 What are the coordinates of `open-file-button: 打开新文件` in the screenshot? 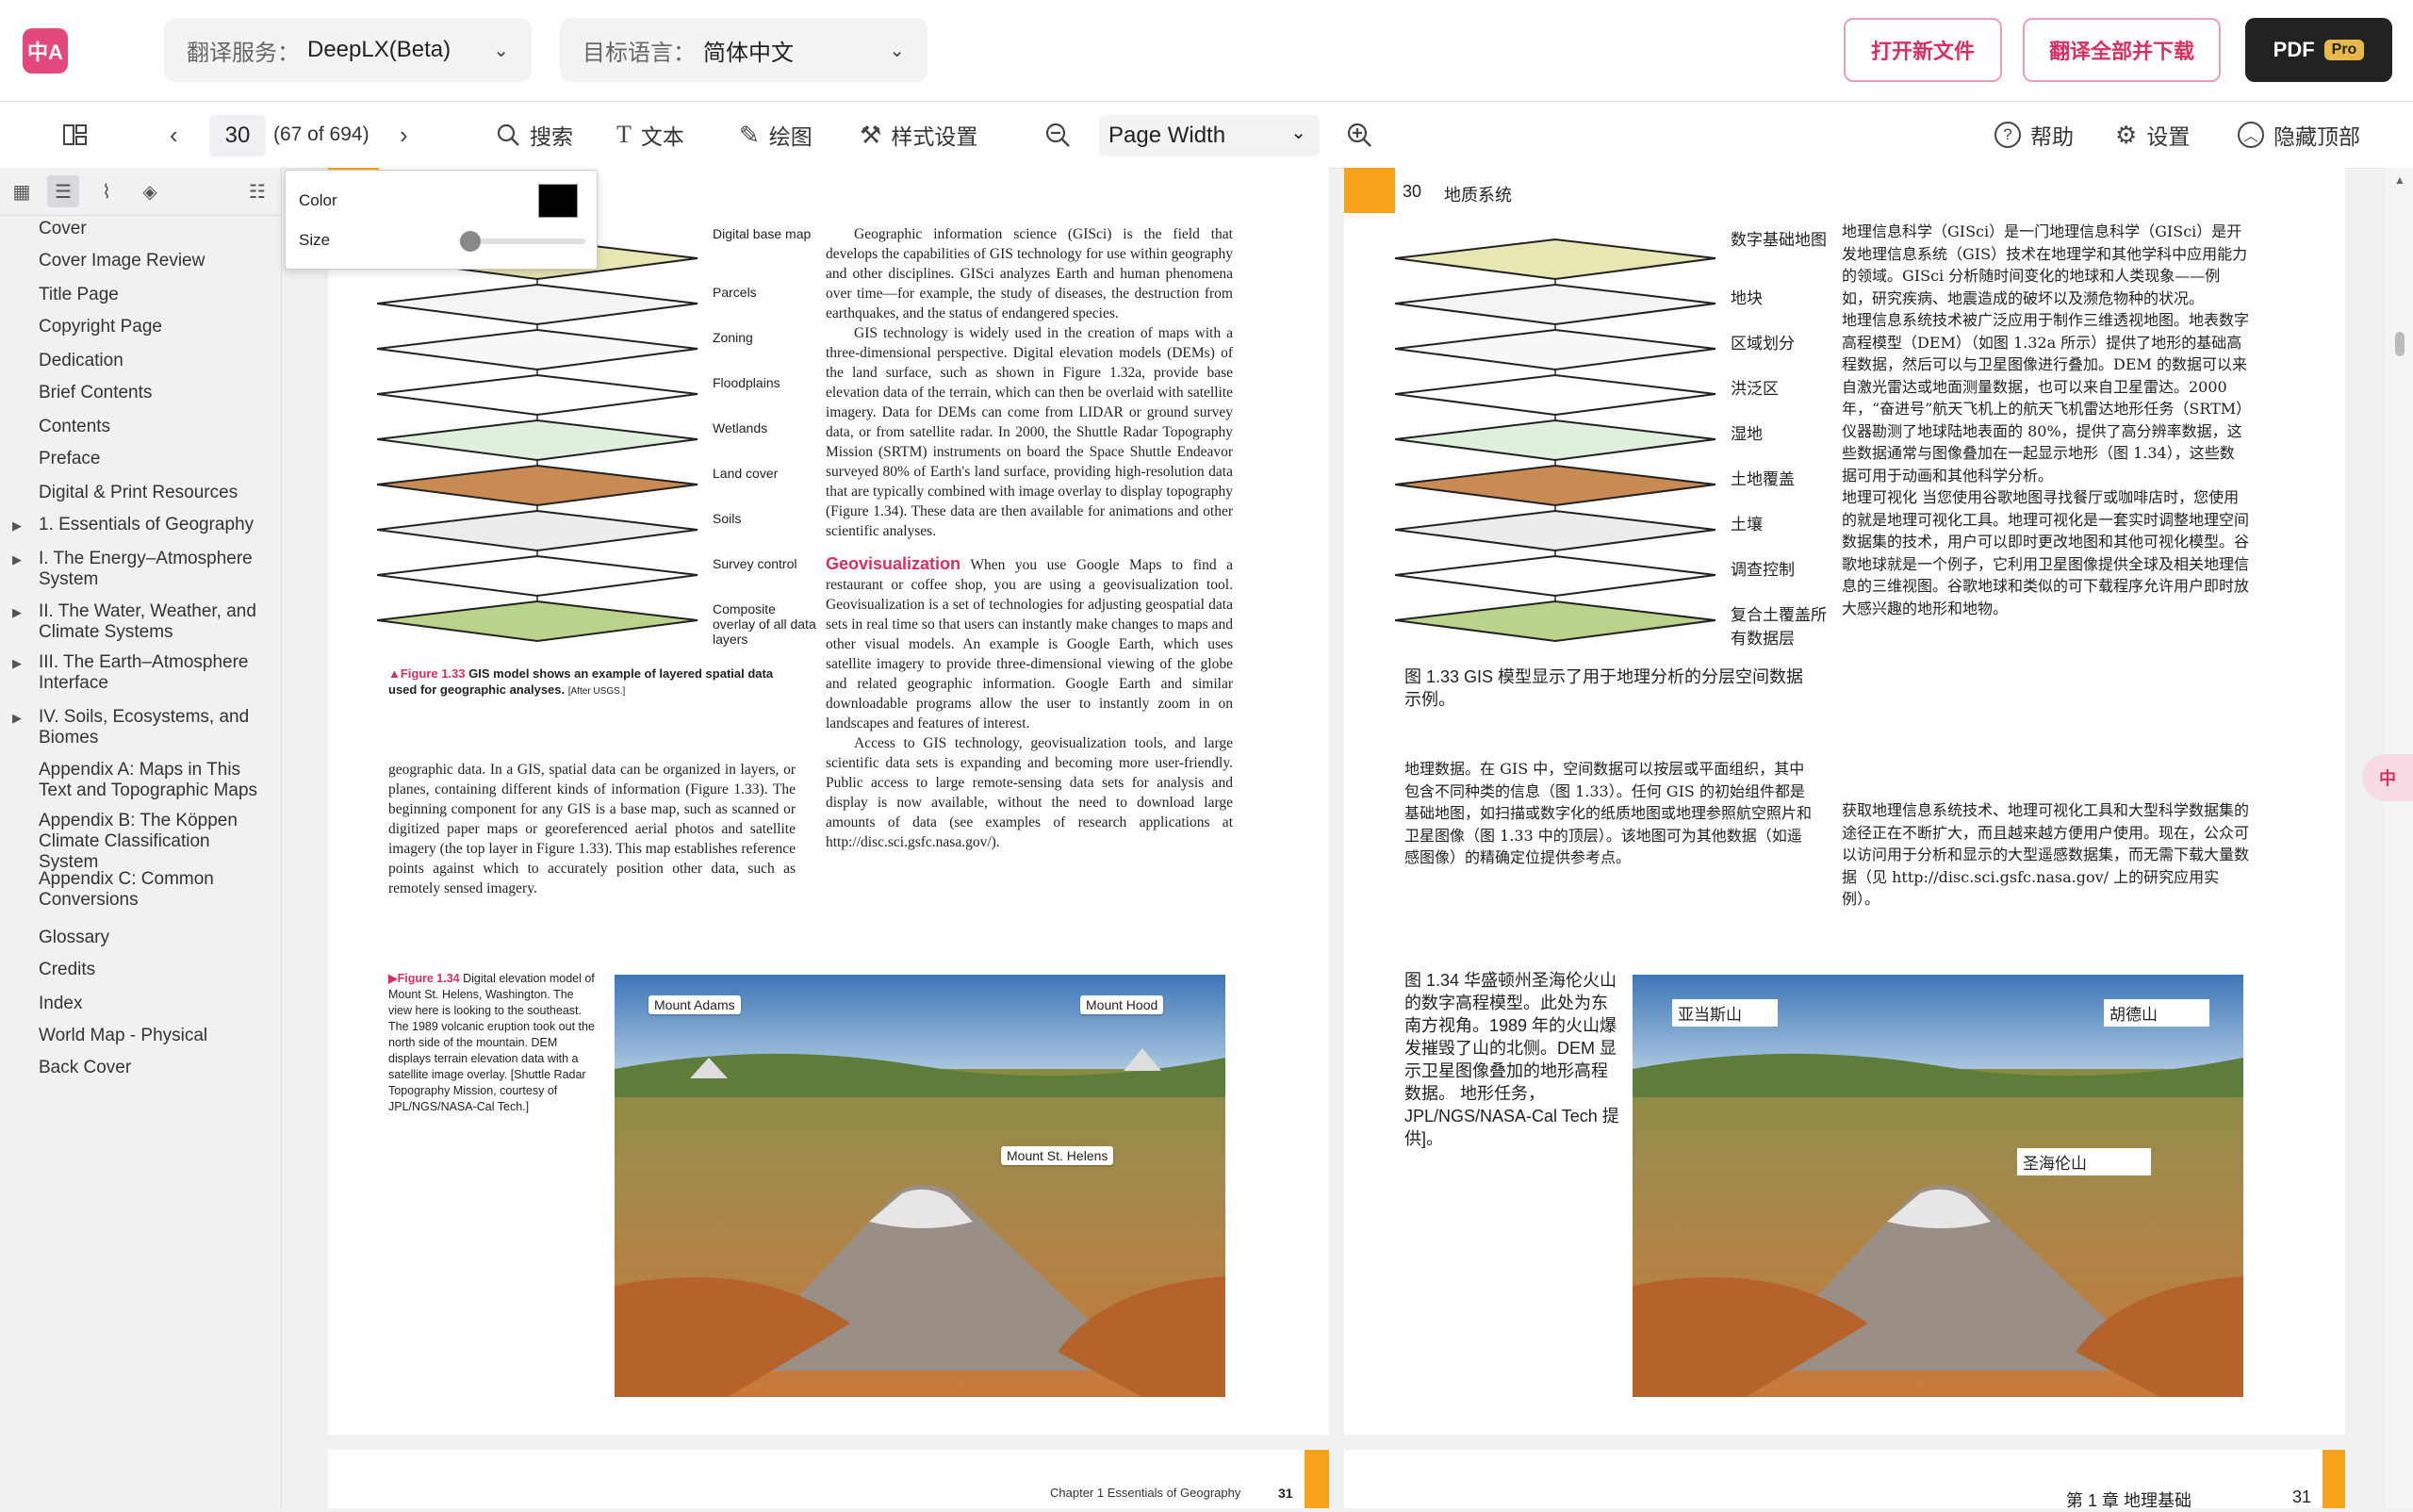 It's located at (1923, 50).